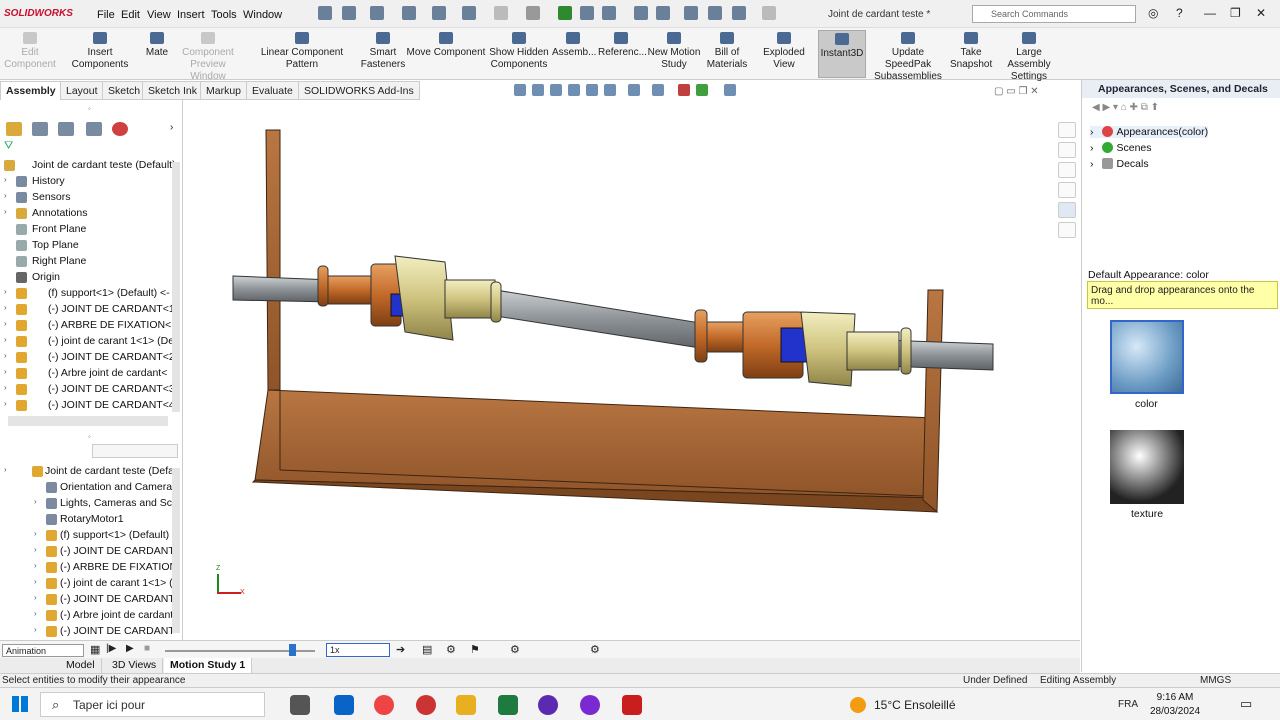  I want to click on animation-wizard-icon: ⚙, so click(451, 649).